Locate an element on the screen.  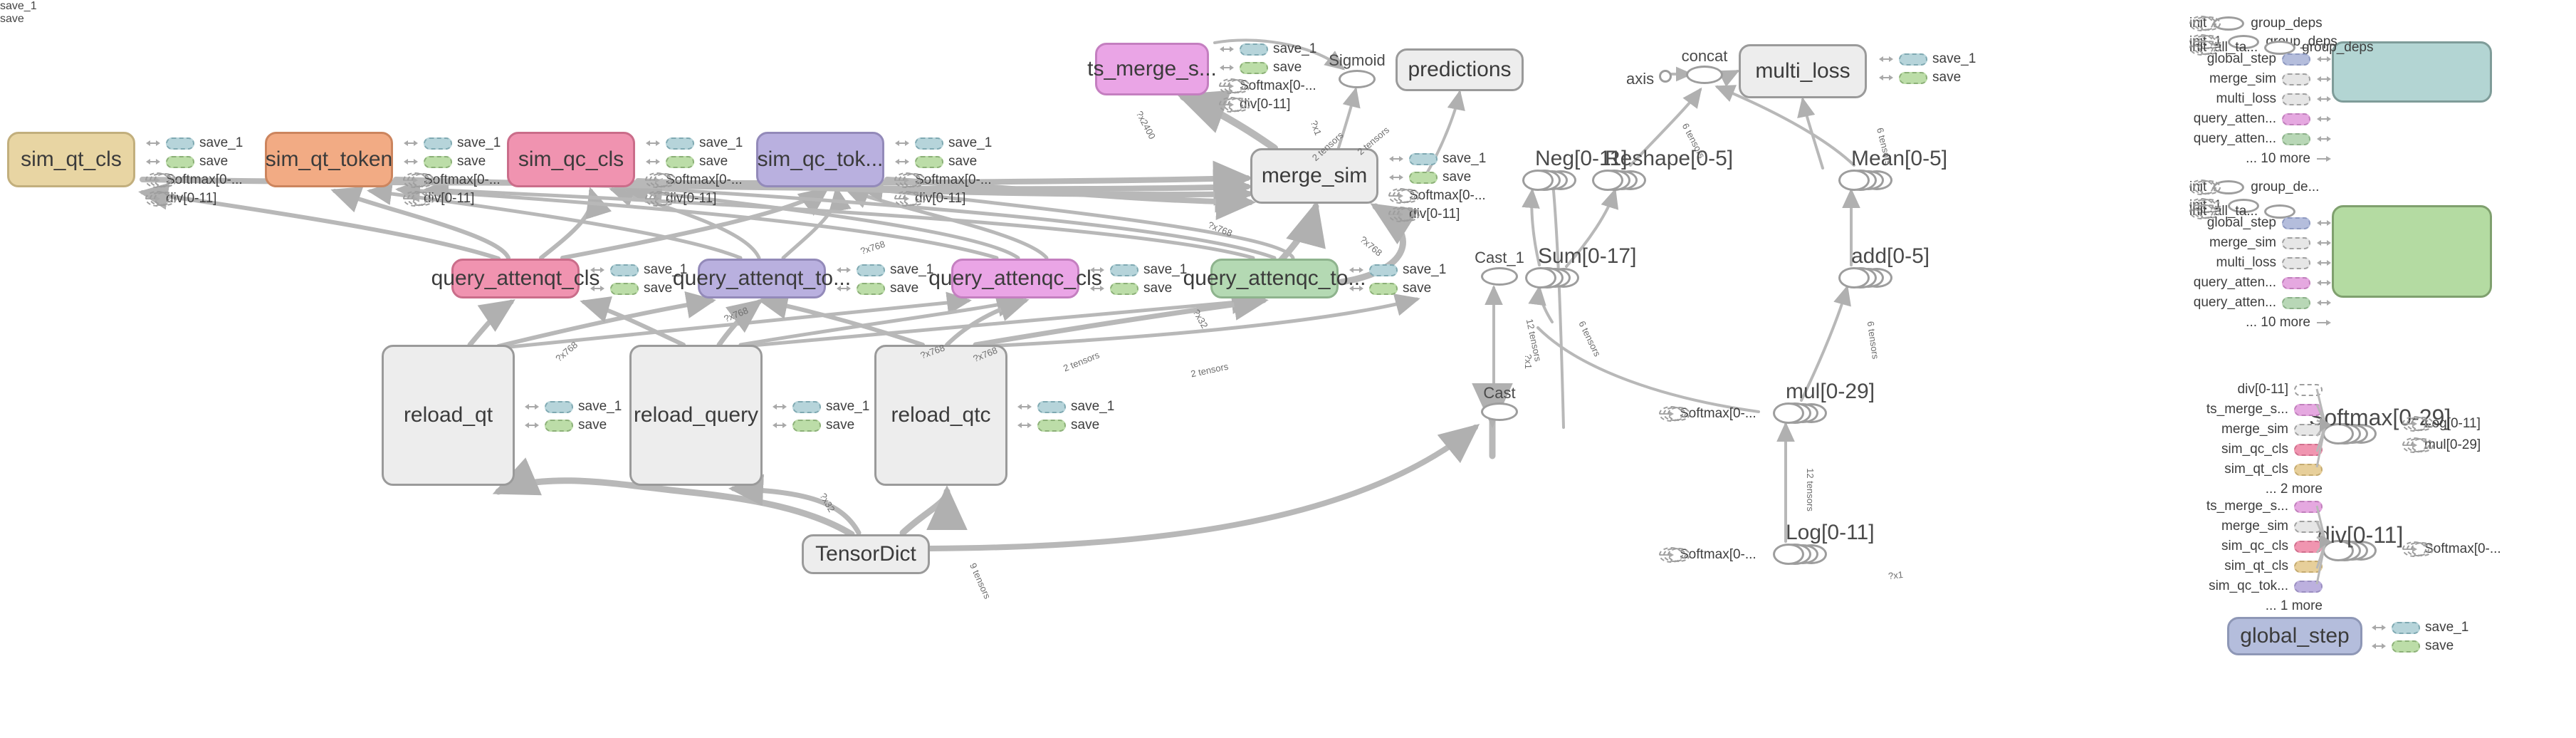
op-log: Log[0-11] is located at coordinates (1824, 543).